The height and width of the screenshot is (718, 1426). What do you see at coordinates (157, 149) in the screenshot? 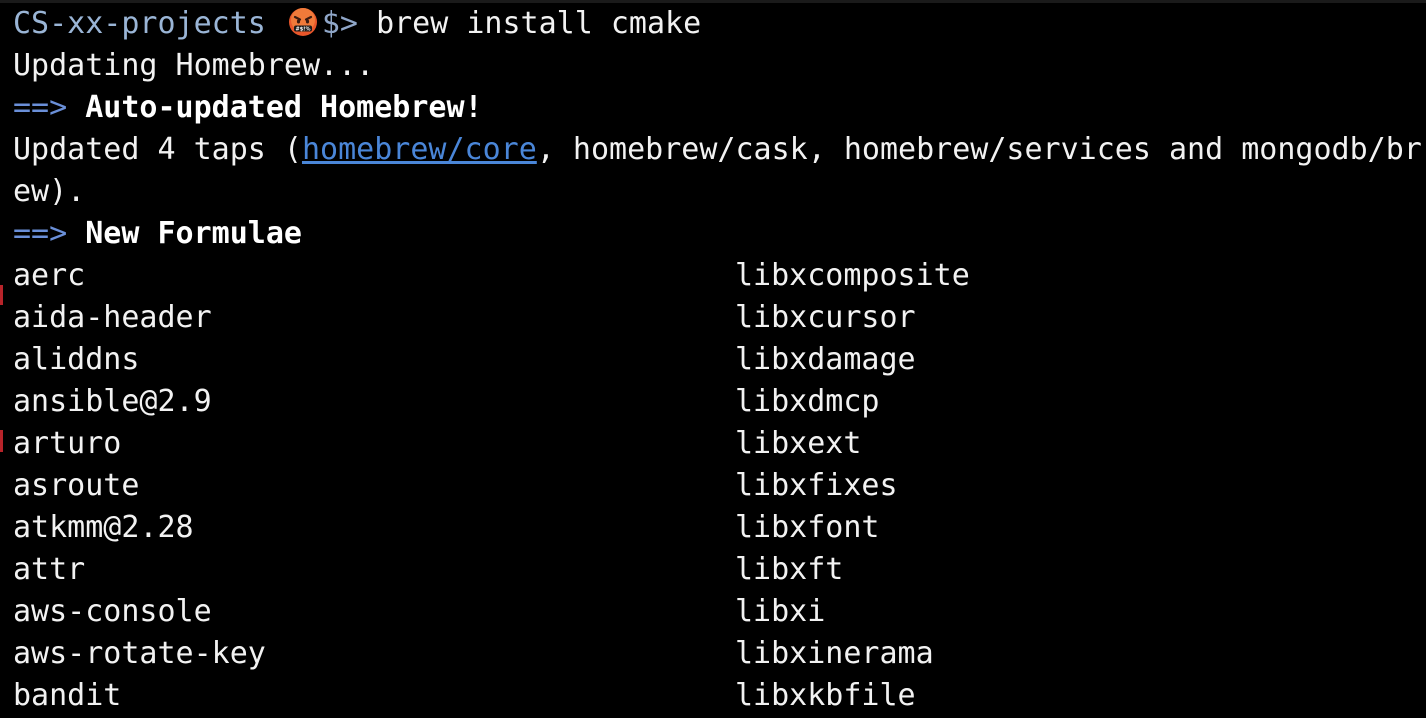
I see `taps-prefix: Updated 4 taps (` at bounding box center [157, 149].